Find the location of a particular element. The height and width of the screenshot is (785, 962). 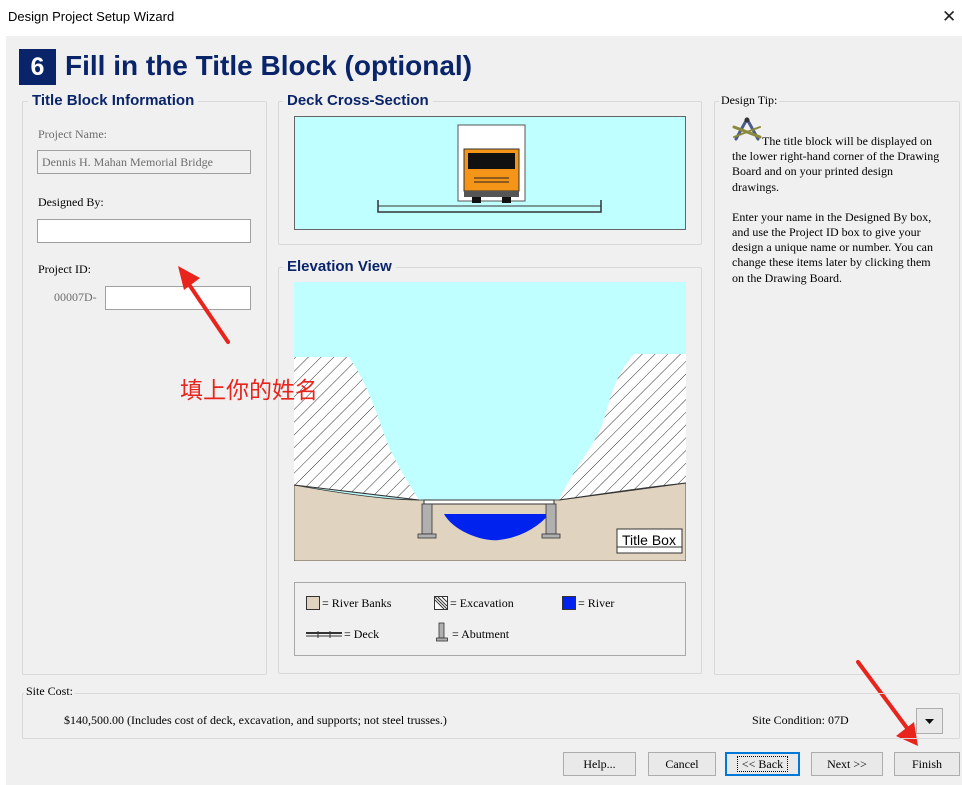

river-banks-swatch is located at coordinates (313, 603).